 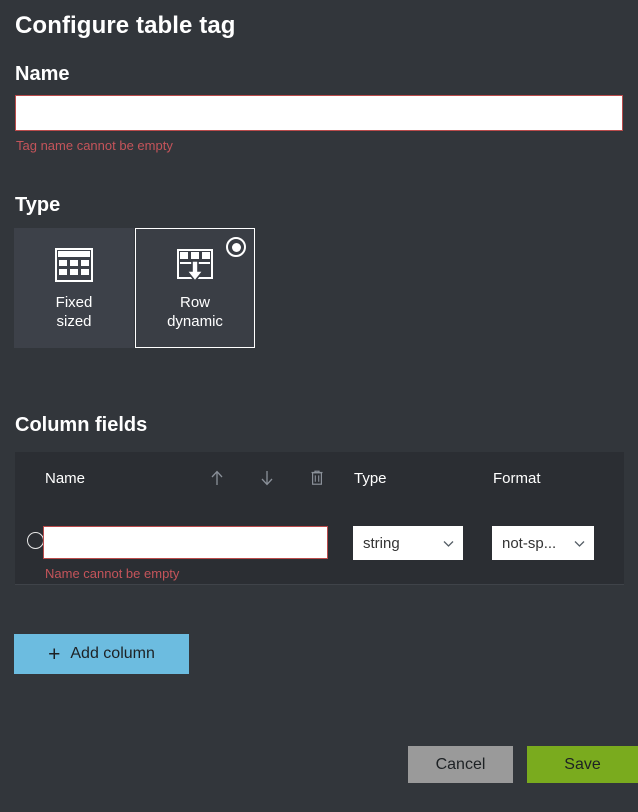 What do you see at coordinates (319, 113) in the screenshot?
I see `tag-name-input` at bounding box center [319, 113].